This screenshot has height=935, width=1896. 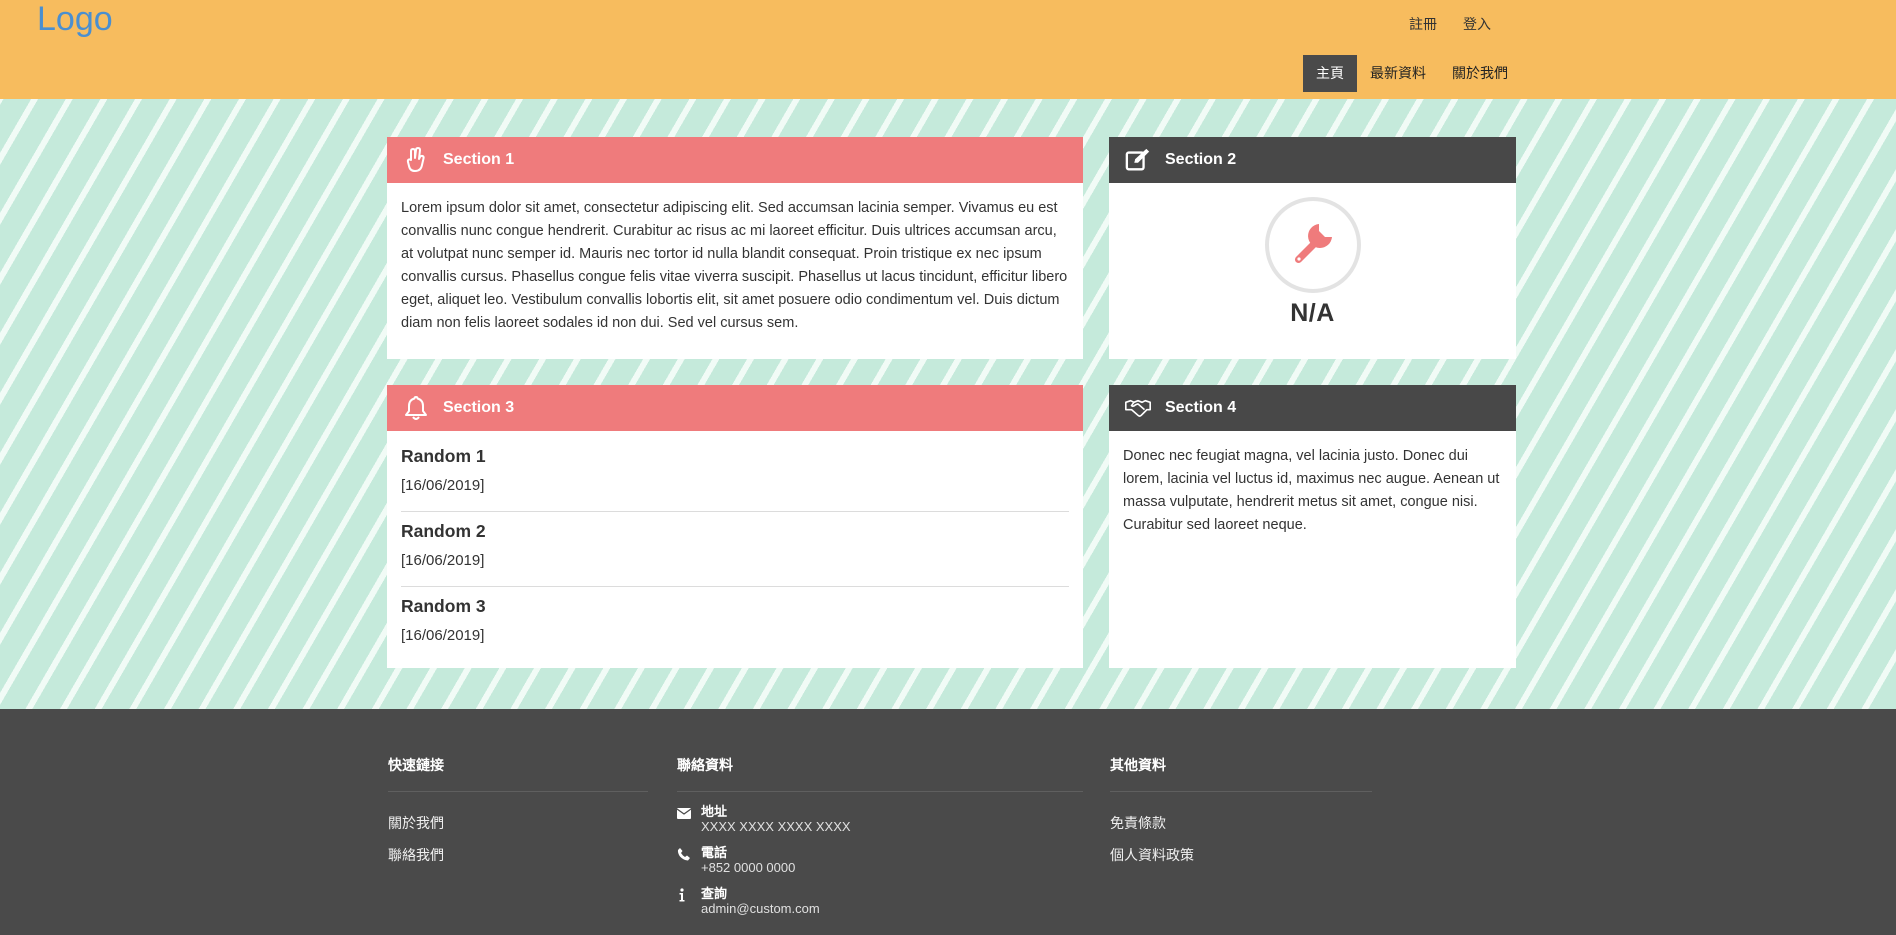 I want to click on footer-quick-links-title: 快速鏈接, so click(x=518, y=773).